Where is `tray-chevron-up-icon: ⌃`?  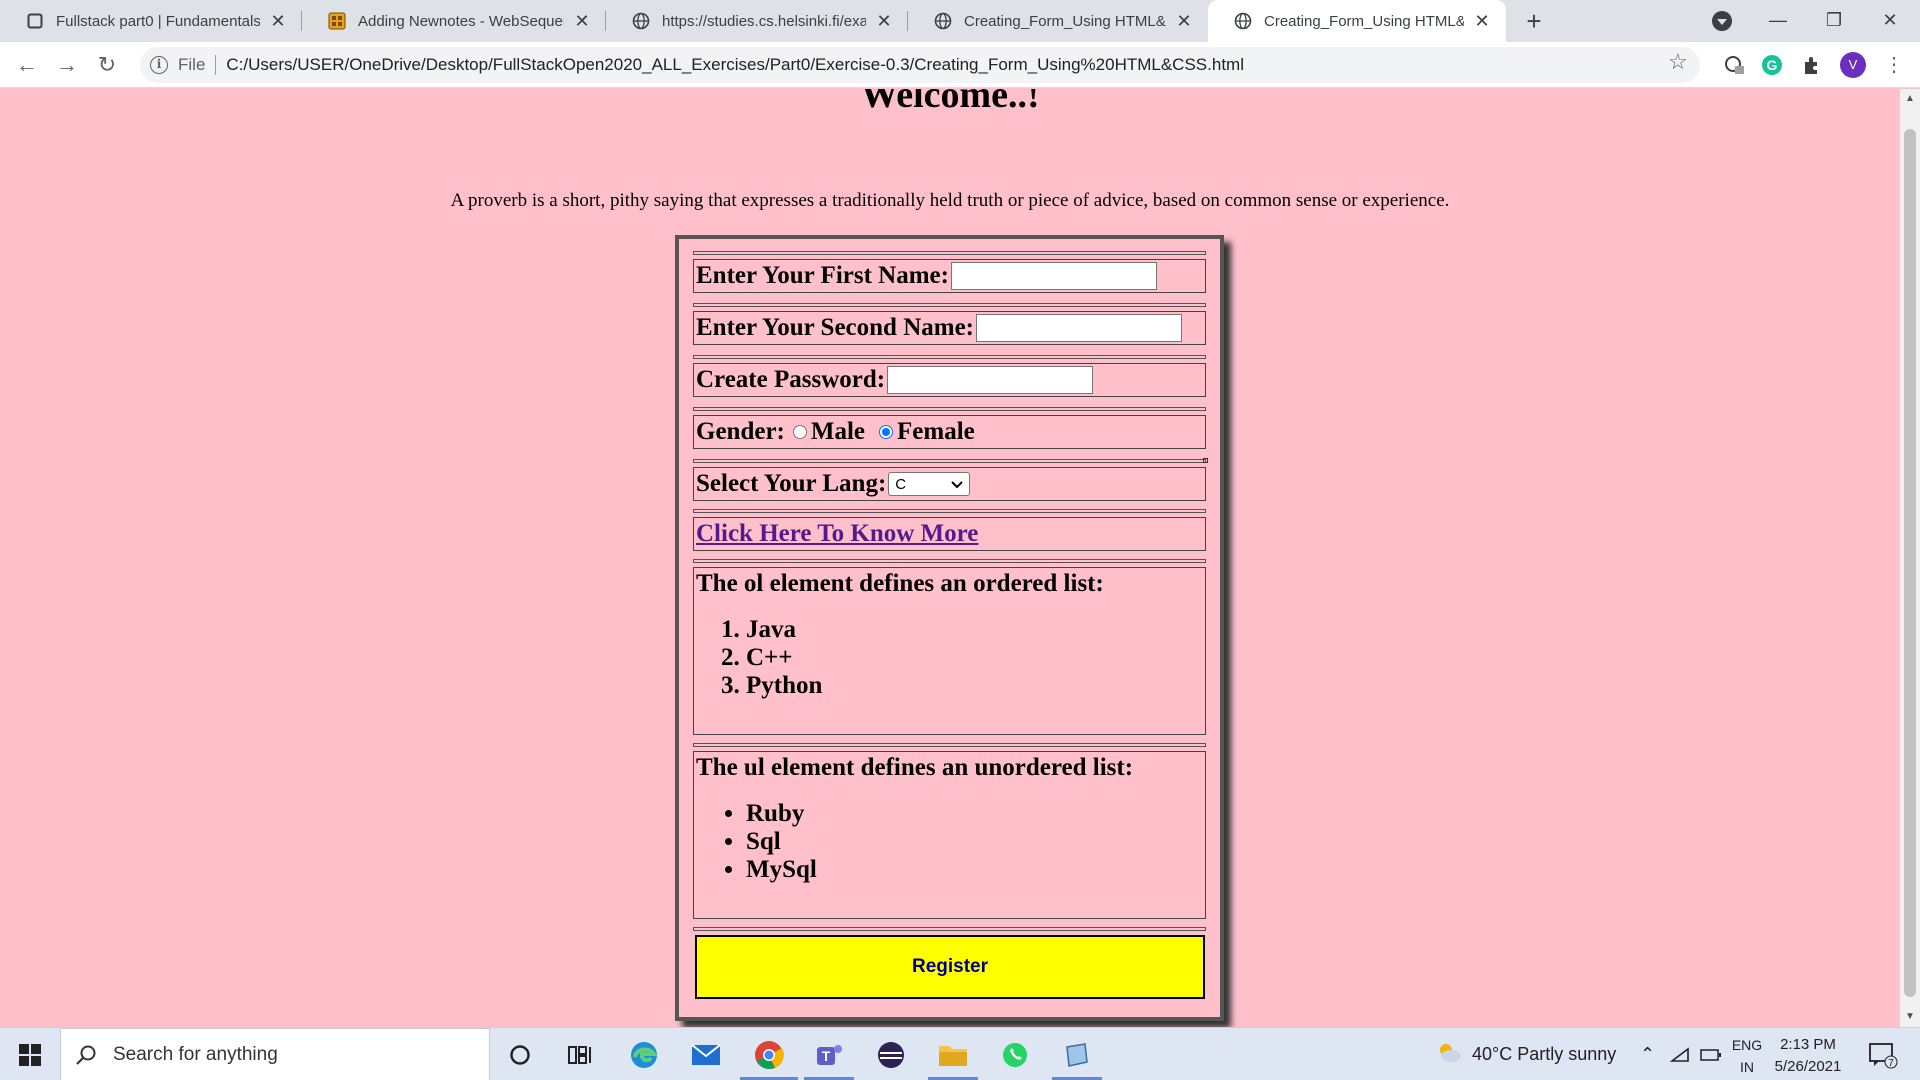 tray-chevron-up-icon: ⌃ is located at coordinates (1647, 1054).